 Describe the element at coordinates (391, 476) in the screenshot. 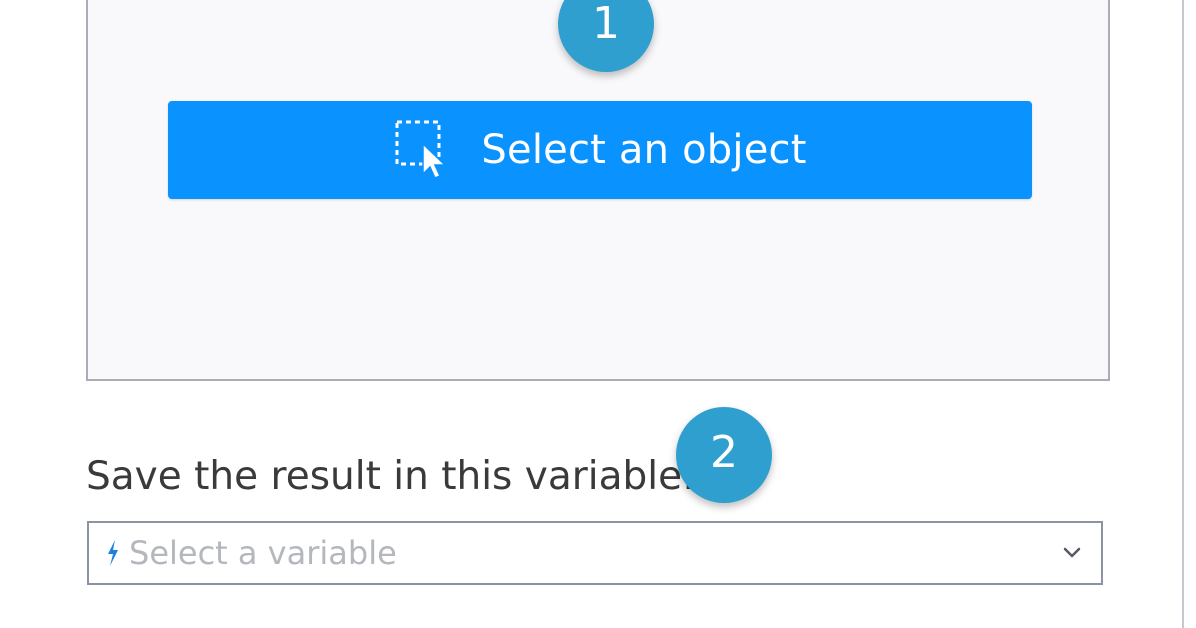

I see `result-variable-label: Save the result in this variable:` at that location.